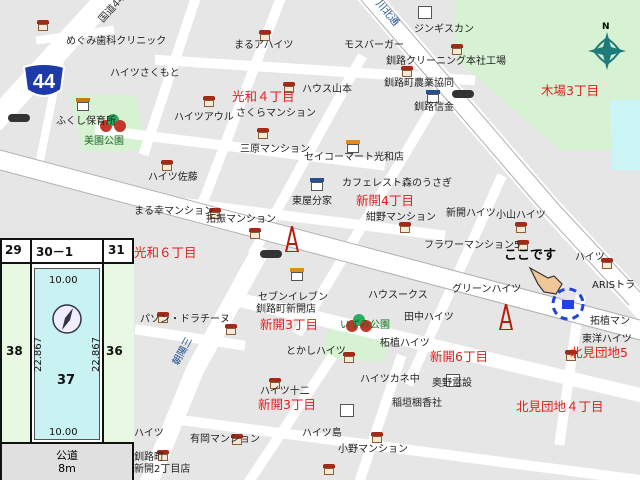  Describe the element at coordinates (487, 289) in the screenshot. I see `place-label: グリーンハイツ` at that location.